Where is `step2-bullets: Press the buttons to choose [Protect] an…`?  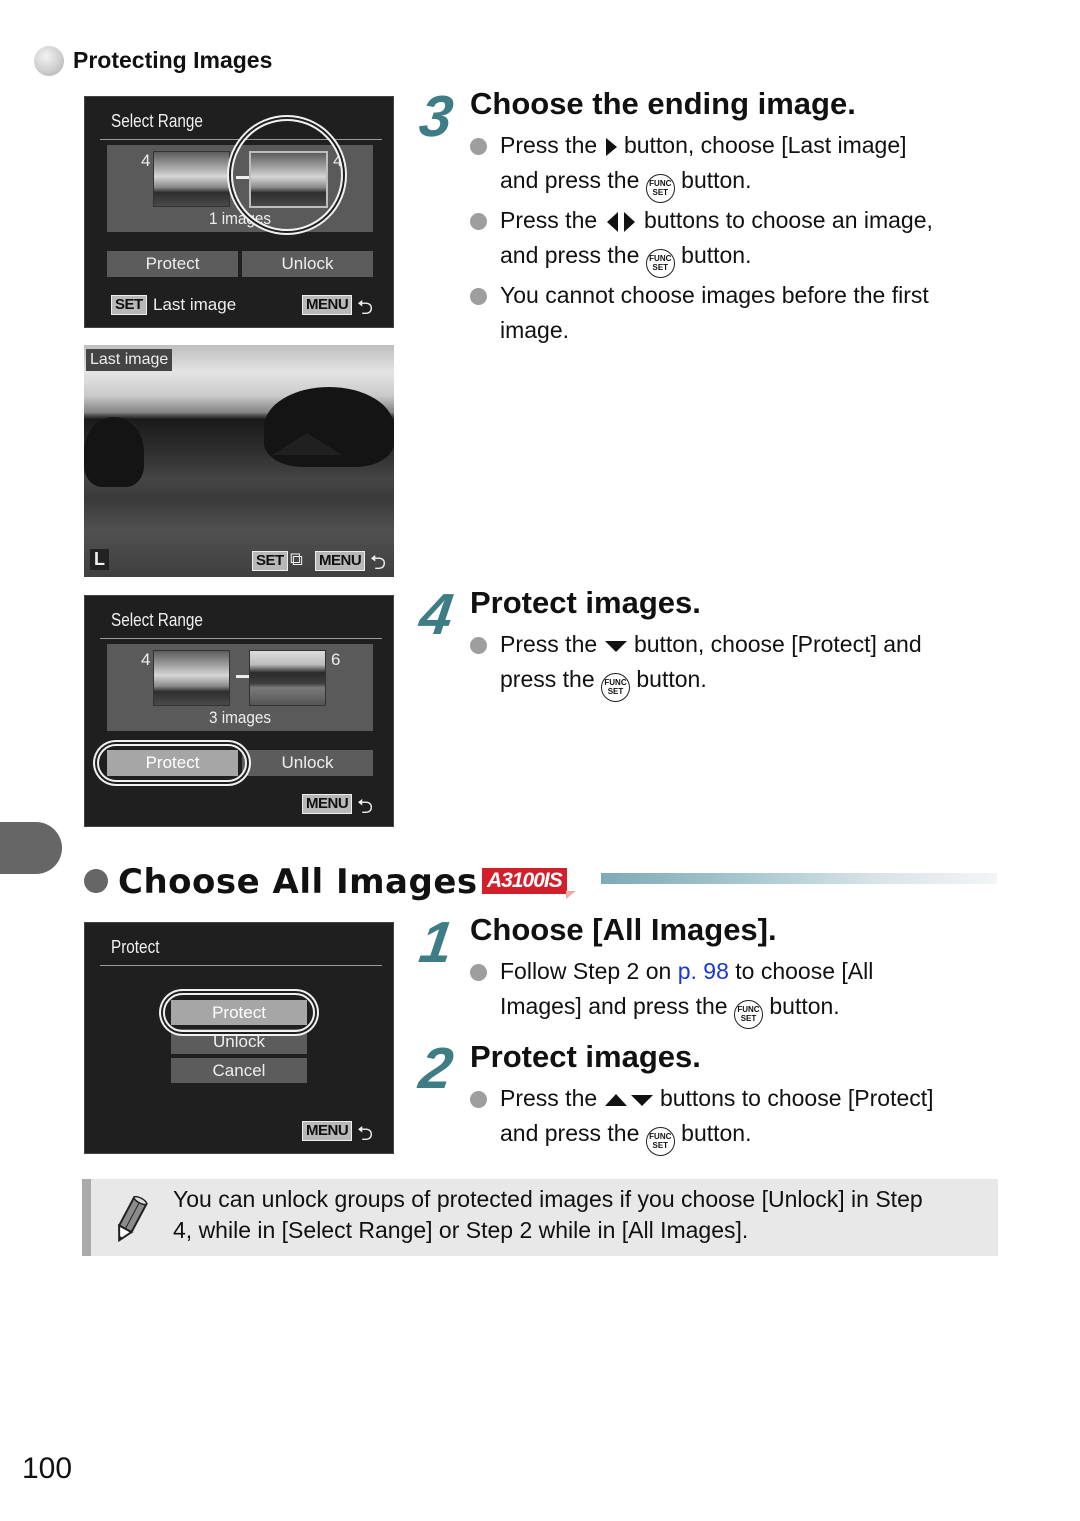
step2-bullets: Press the buttons to choose [Protect] an… is located at coordinates (740, 1118).